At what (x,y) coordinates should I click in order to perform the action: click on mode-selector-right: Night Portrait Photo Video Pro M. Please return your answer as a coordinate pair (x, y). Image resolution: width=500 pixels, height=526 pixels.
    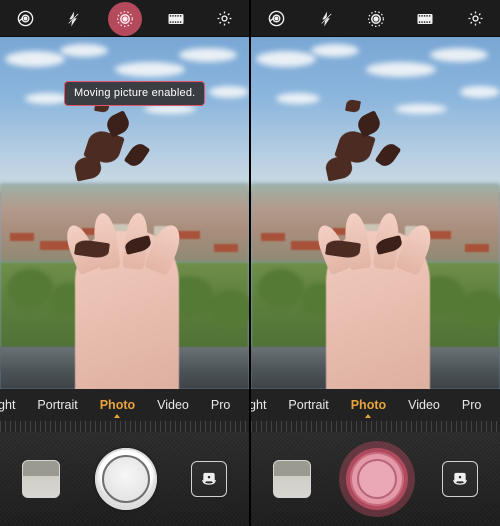
    Looking at the image, I should click on (375, 410).